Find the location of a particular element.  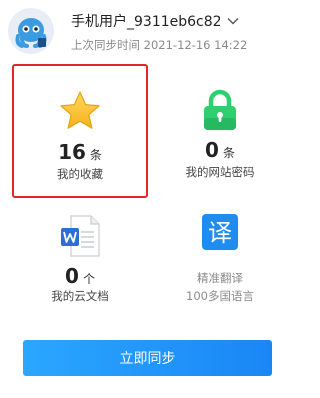

sync-now-button: 立即同步 is located at coordinates (147, 358).